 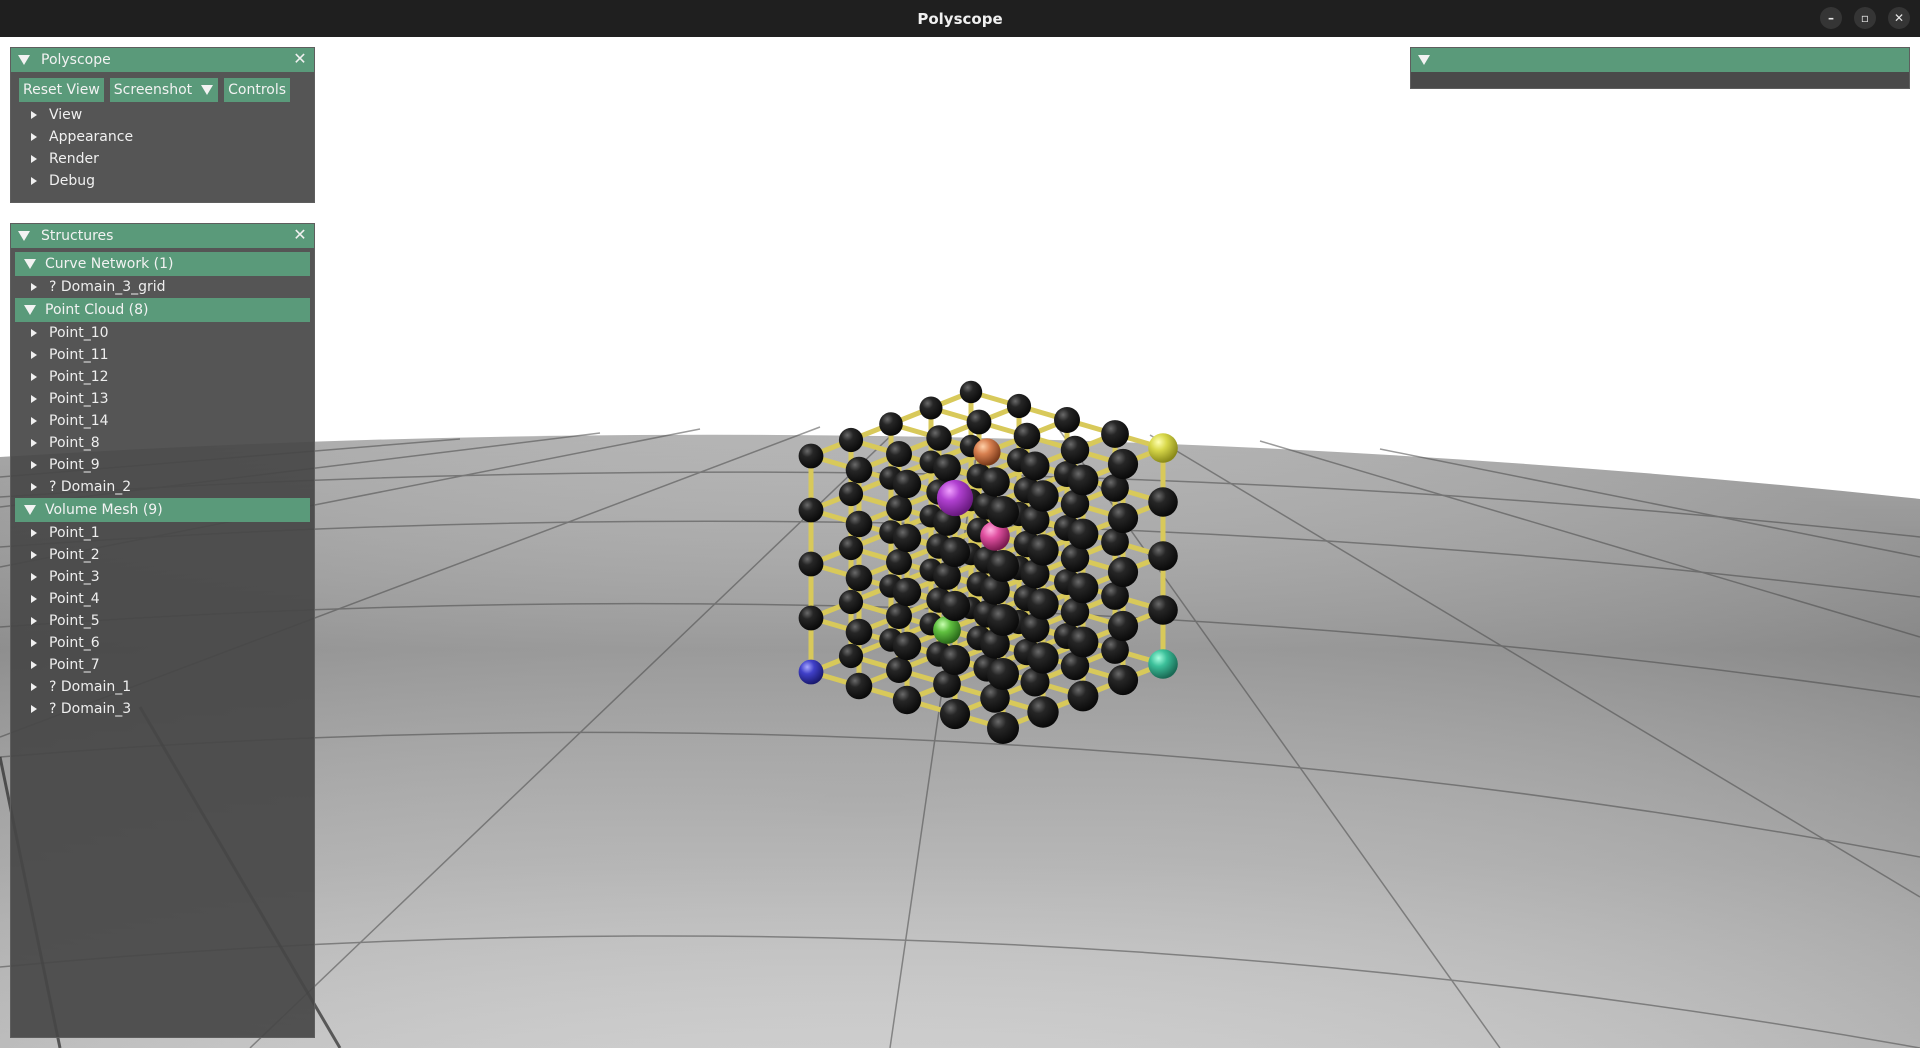 I want to click on structure-item: ? Domain_3, so click(x=162, y=709).